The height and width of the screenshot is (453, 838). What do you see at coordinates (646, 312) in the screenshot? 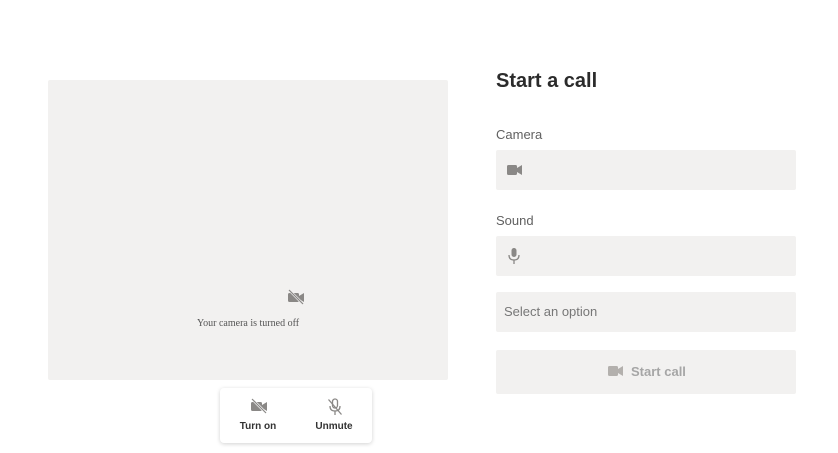
I see `option-select: Select an option` at bounding box center [646, 312].